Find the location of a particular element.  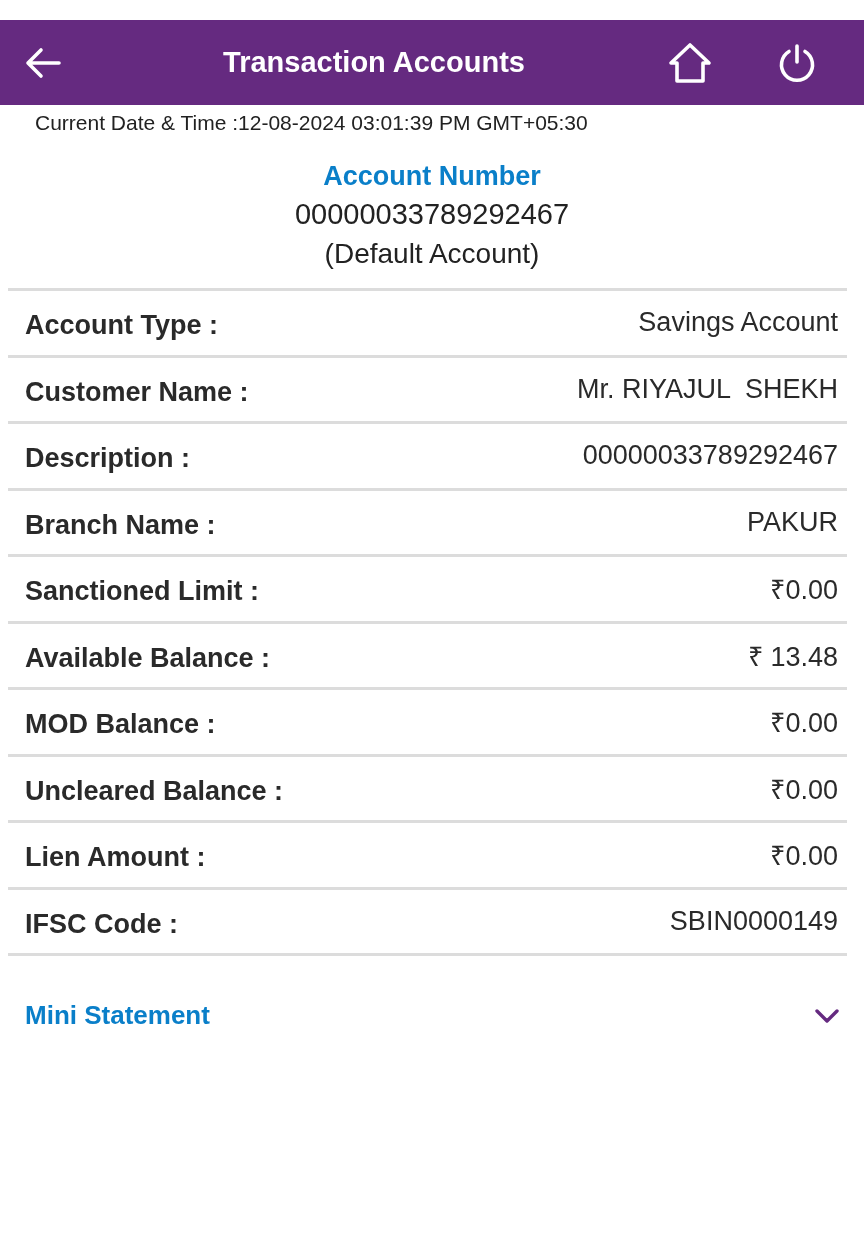

detail-value: PAKUR is located at coordinates (792, 522).